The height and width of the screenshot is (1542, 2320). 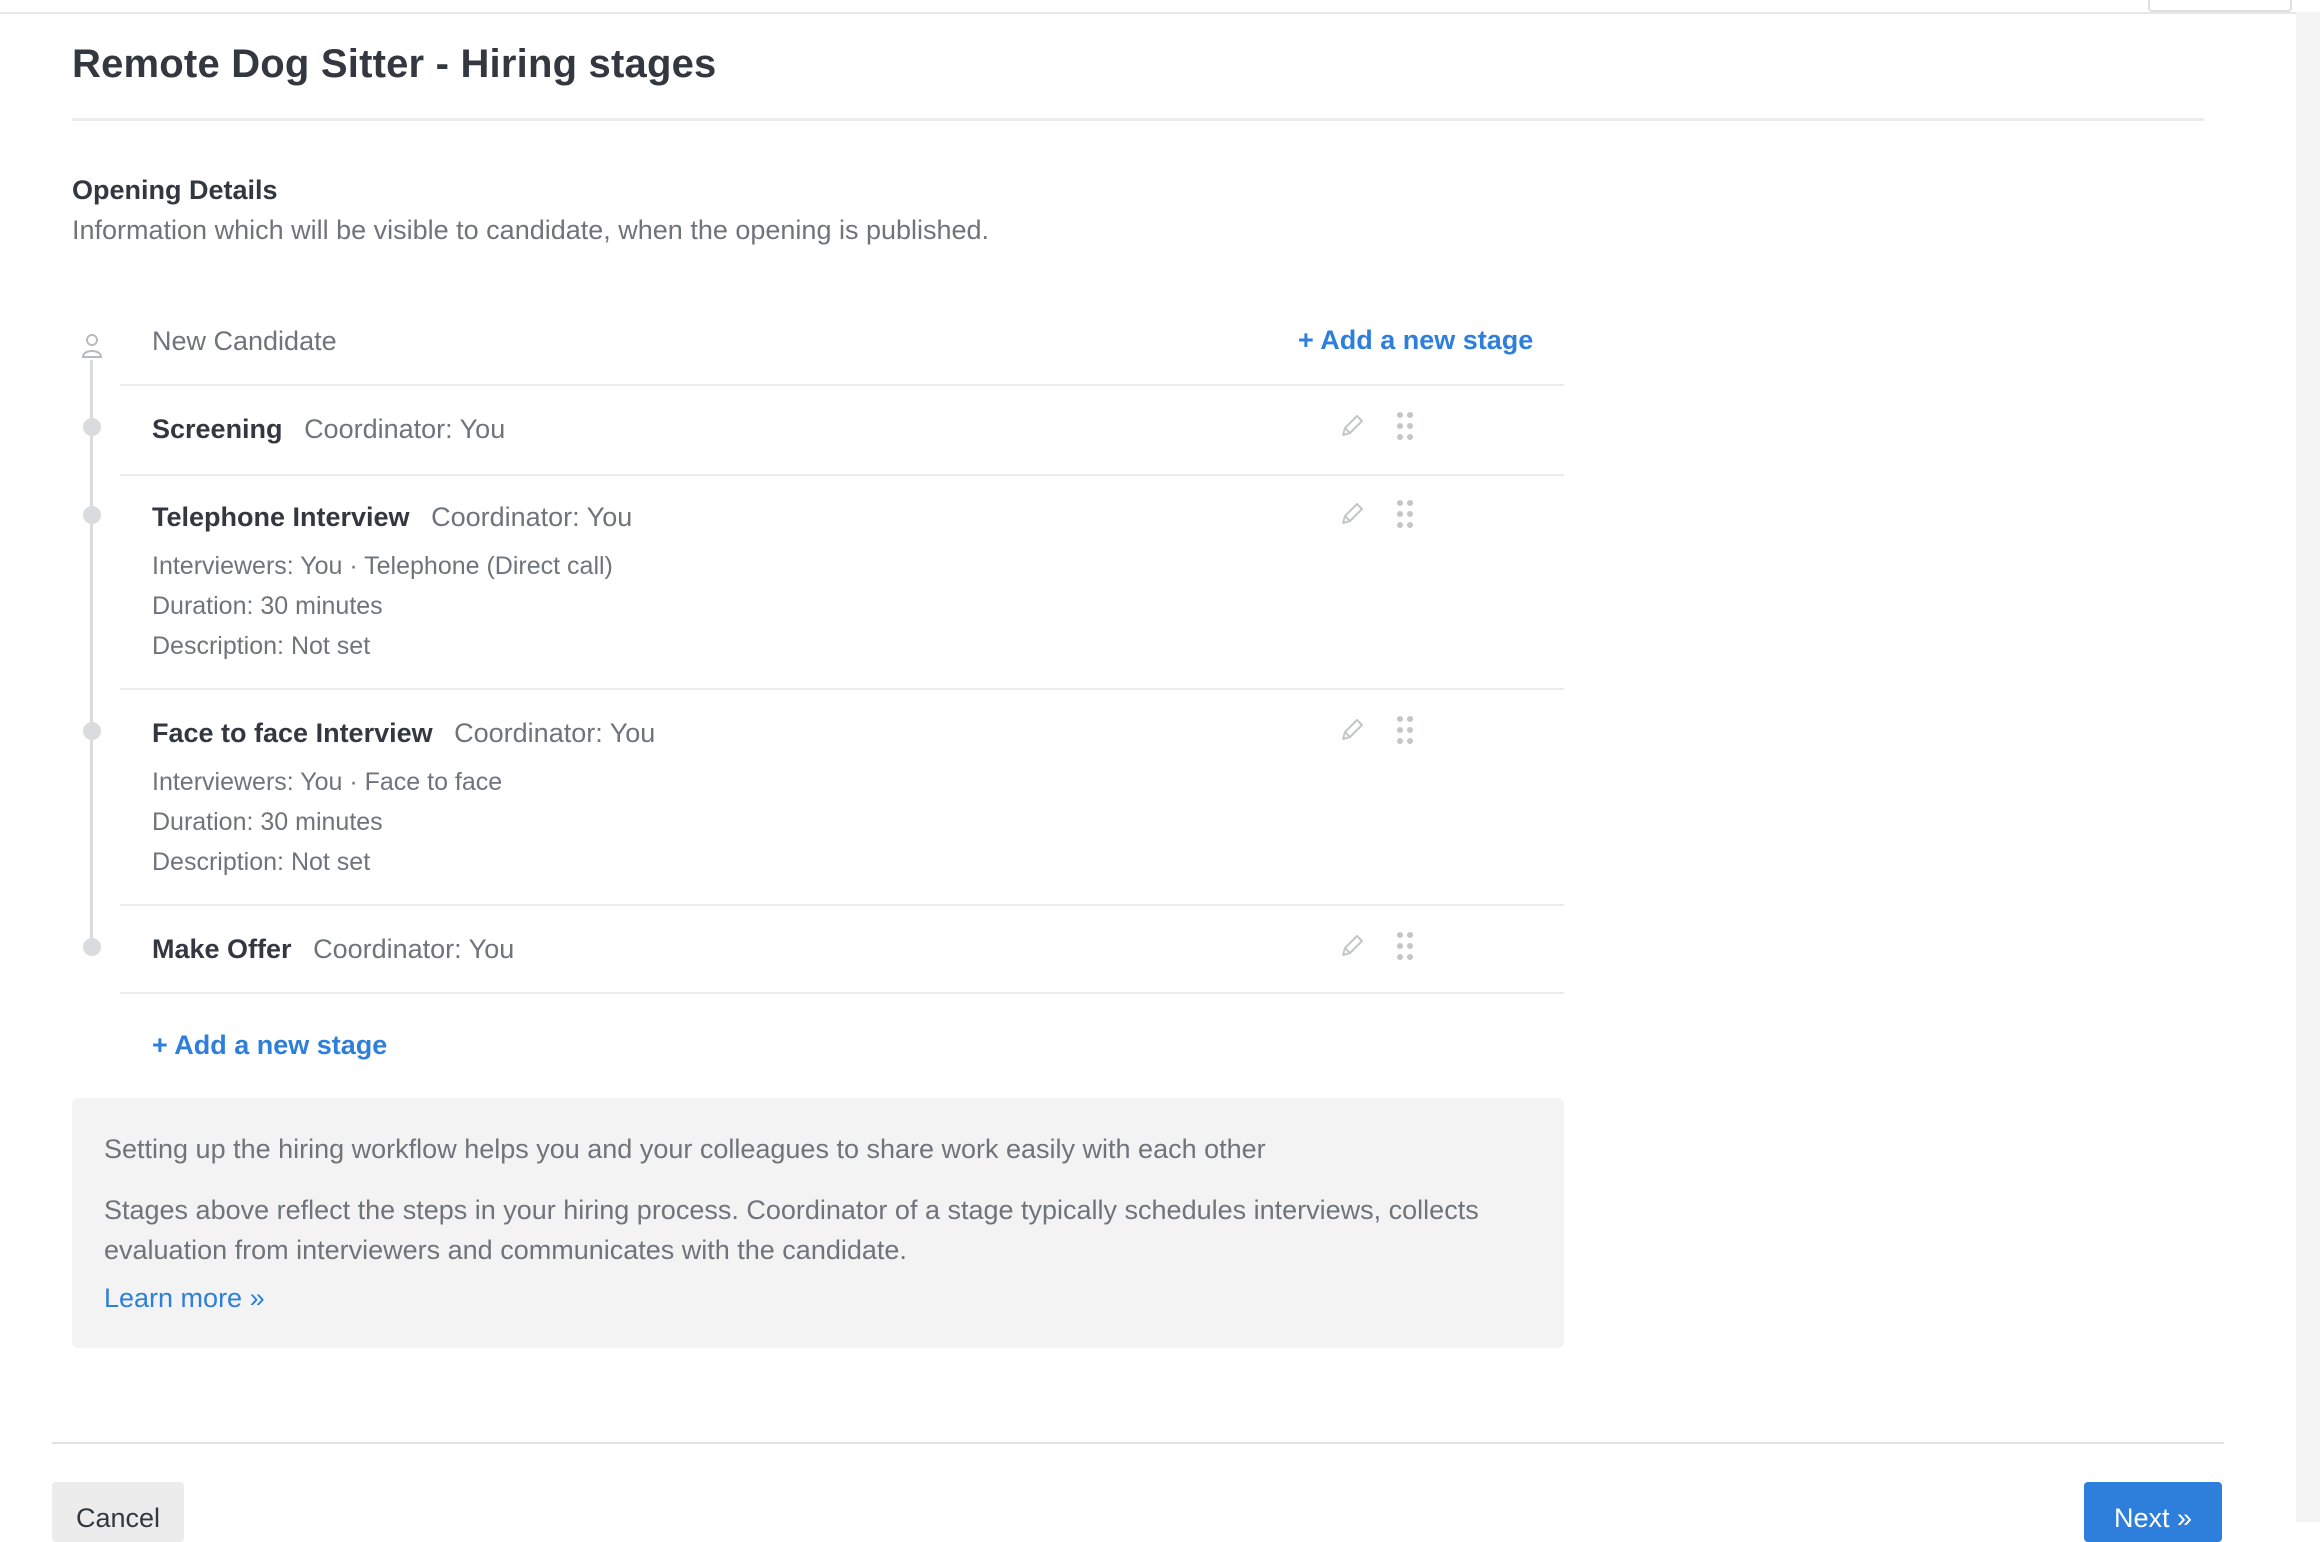 What do you see at coordinates (222, 949) in the screenshot?
I see `stage-name: Make Offer` at bounding box center [222, 949].